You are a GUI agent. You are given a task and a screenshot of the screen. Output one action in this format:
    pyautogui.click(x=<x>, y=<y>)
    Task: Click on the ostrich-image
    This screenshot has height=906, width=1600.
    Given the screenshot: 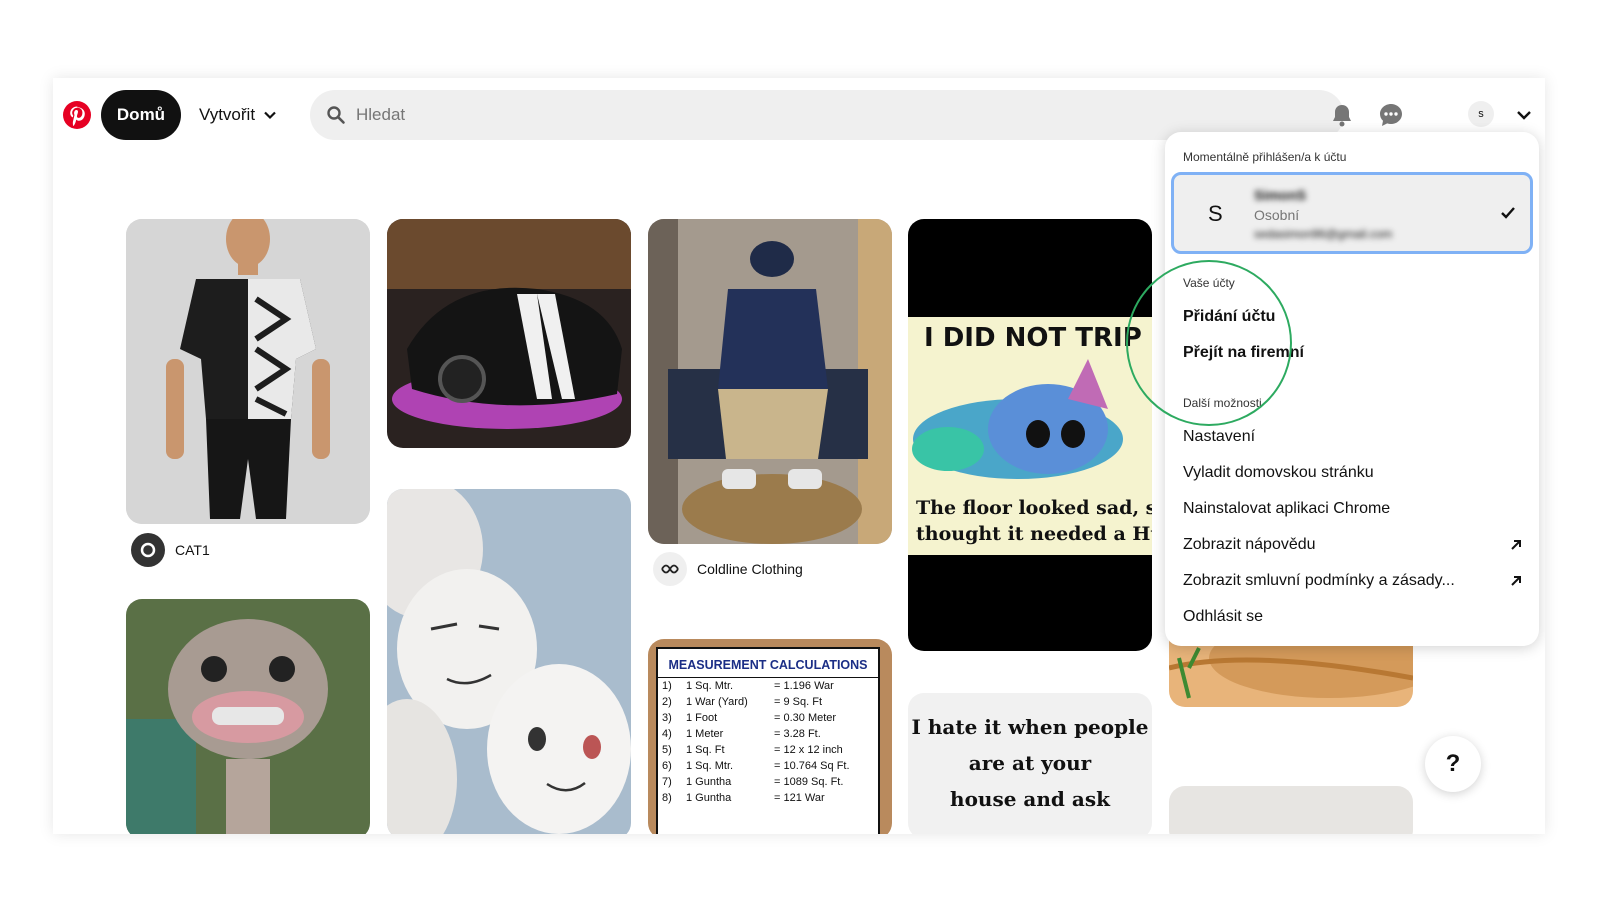 What is the action you would take?
    pyautogui.click(x=248, y=716)
    